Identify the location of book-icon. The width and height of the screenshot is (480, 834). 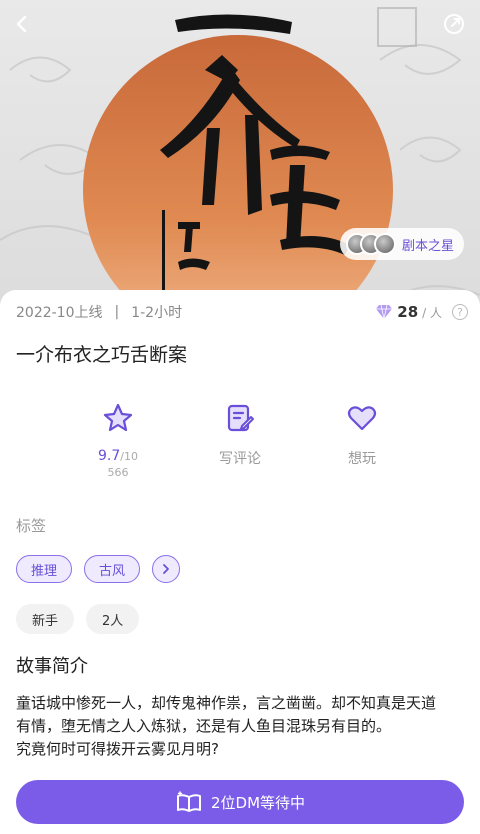
(188, 801).